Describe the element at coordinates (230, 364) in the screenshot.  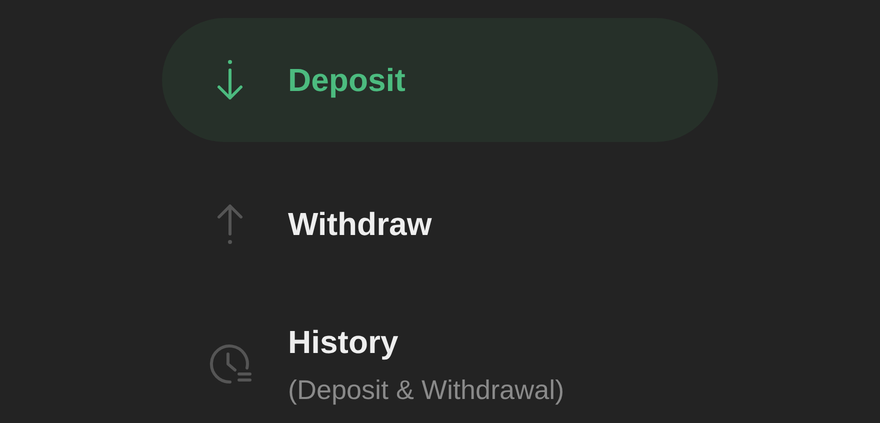
I see `clock-icon` at that location.